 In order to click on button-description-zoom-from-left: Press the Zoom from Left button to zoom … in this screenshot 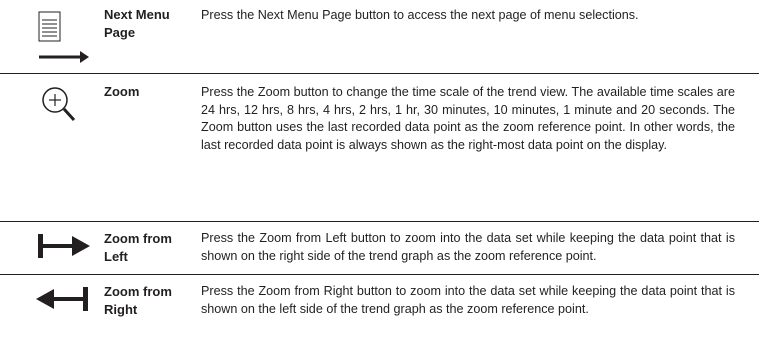, I will do `click(468, 247)`.